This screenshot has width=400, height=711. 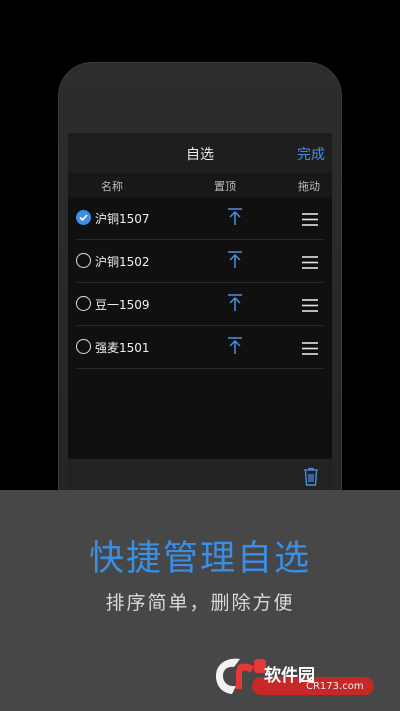 What do you see at coordinates (335, 686) in the screenshot?
I see `watermark-url: CR173.com` at bounding box center [335, 686].